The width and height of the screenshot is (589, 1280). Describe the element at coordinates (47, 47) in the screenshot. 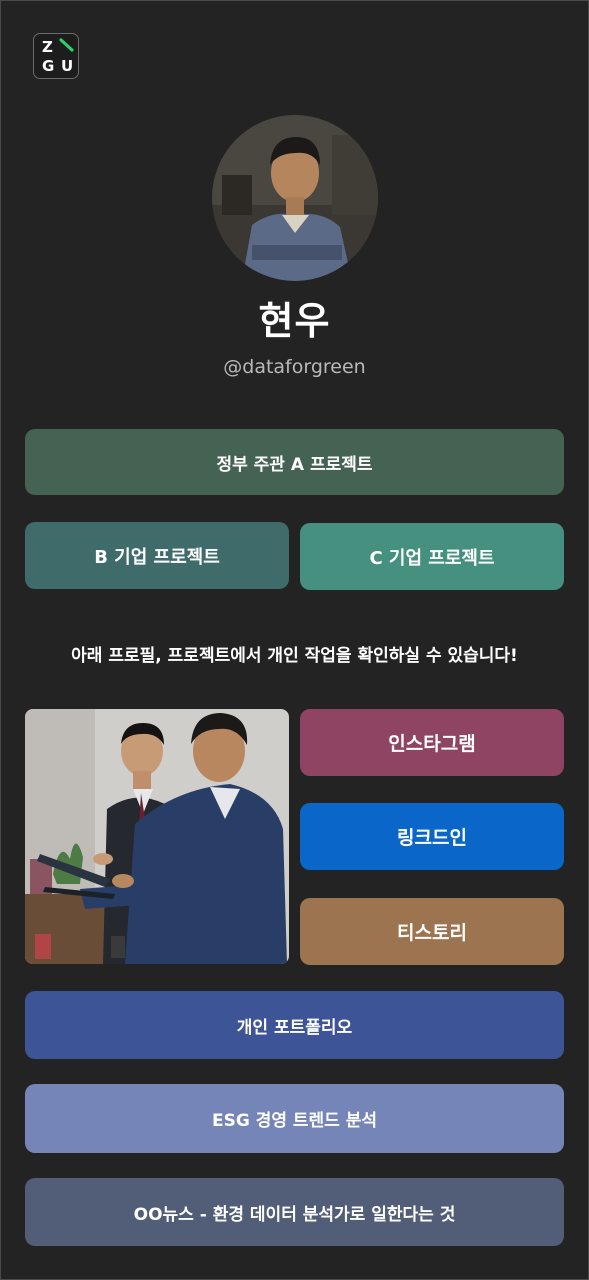

I see `logo-letter-z: Z` at that location.